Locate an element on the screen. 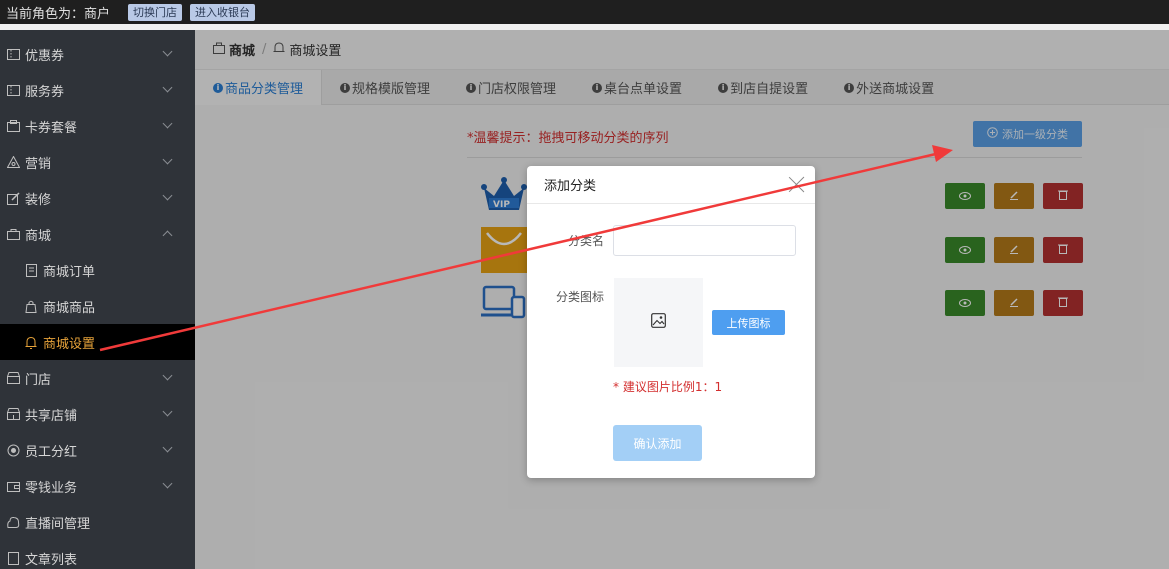 This screenshot has height=569, width=1169. upload-icon-button: 上传图标 is located at coordinates (748, 322).